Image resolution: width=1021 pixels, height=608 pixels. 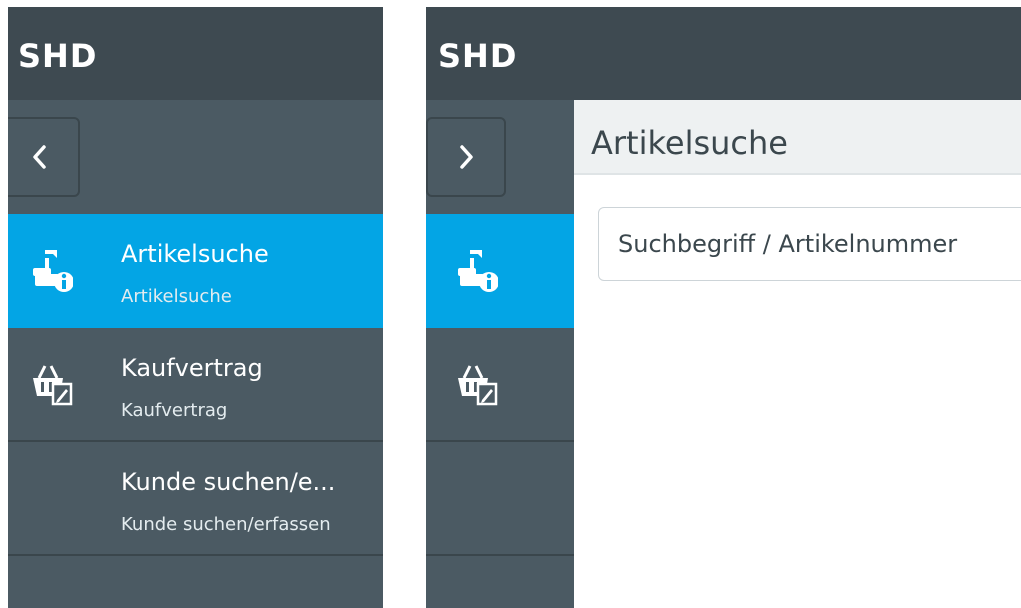 What do you see at coordinates (500, 271) in the screenshot?
I see `menu-item-artikelsuche` at bounding box center [500, 271].